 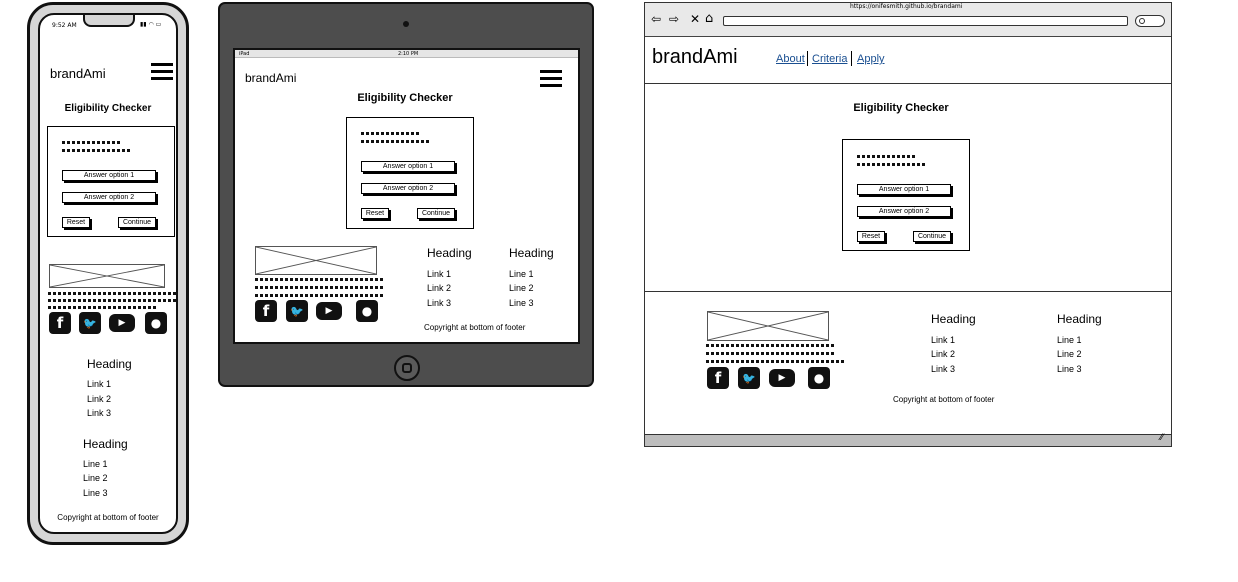 I want to click on tablet-brand: brandAmi, so click(x=270, y=78).